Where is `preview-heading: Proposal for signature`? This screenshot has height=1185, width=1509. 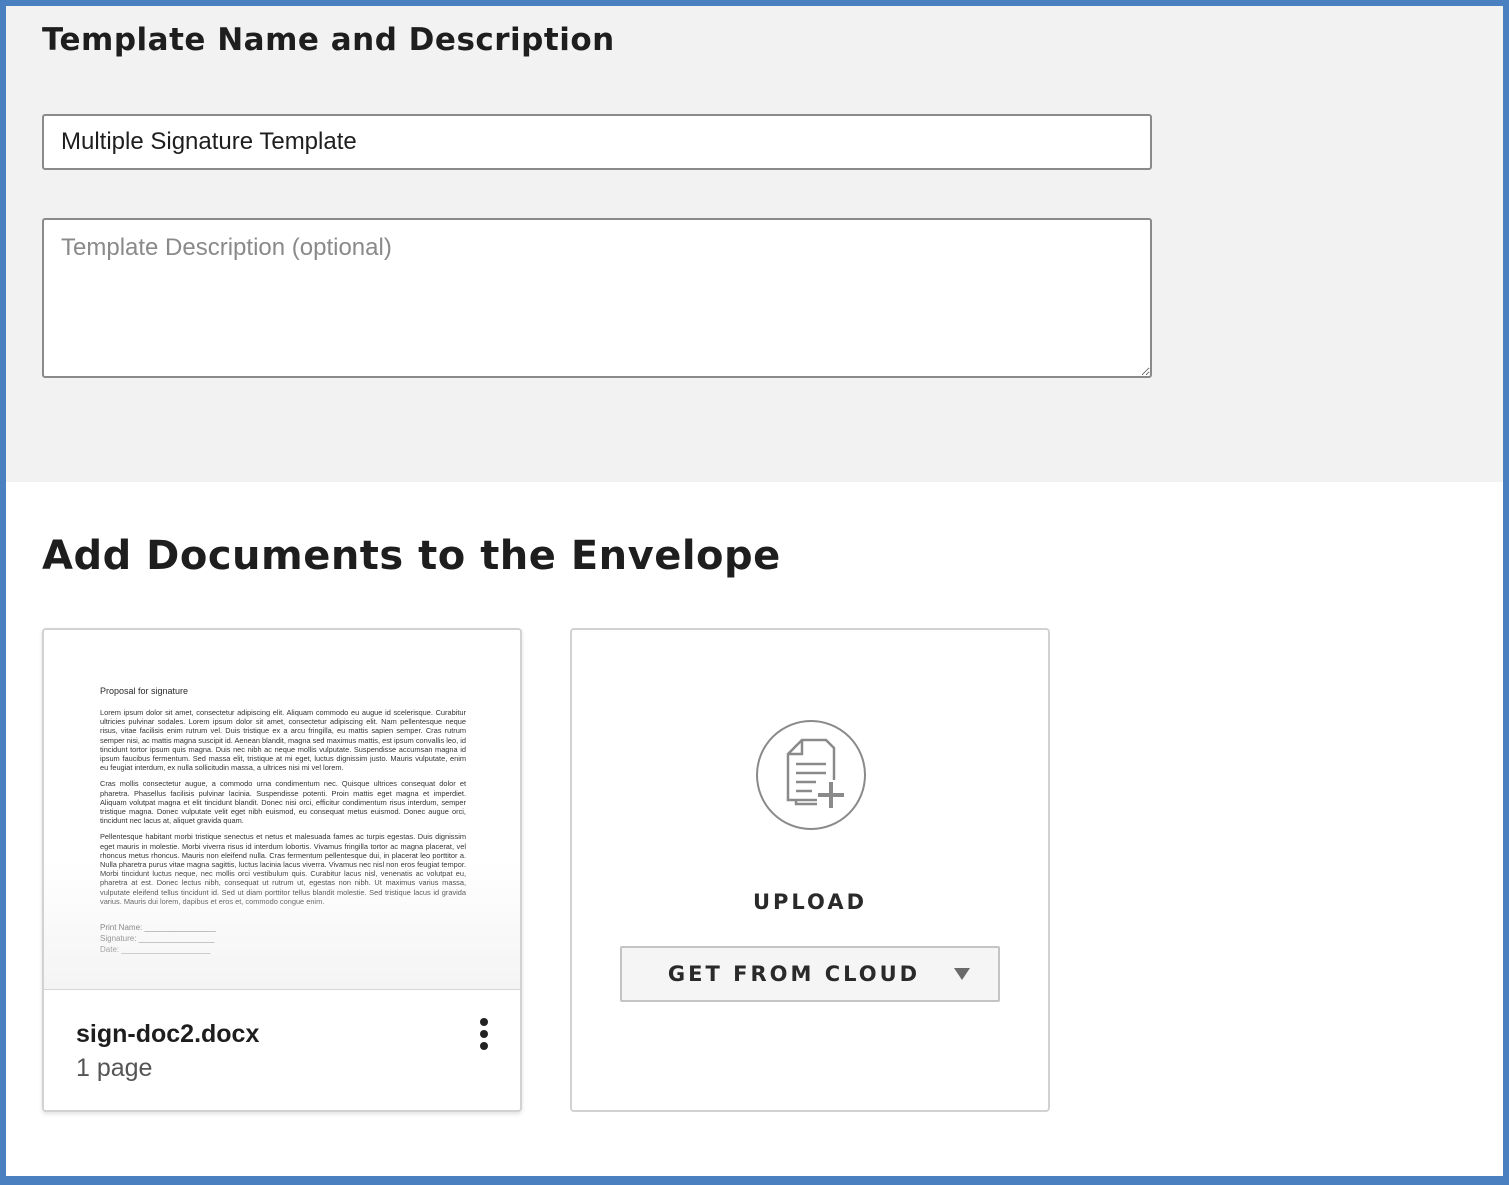 preview-heading: Proposal for signature is located at coordinates (144, 691).